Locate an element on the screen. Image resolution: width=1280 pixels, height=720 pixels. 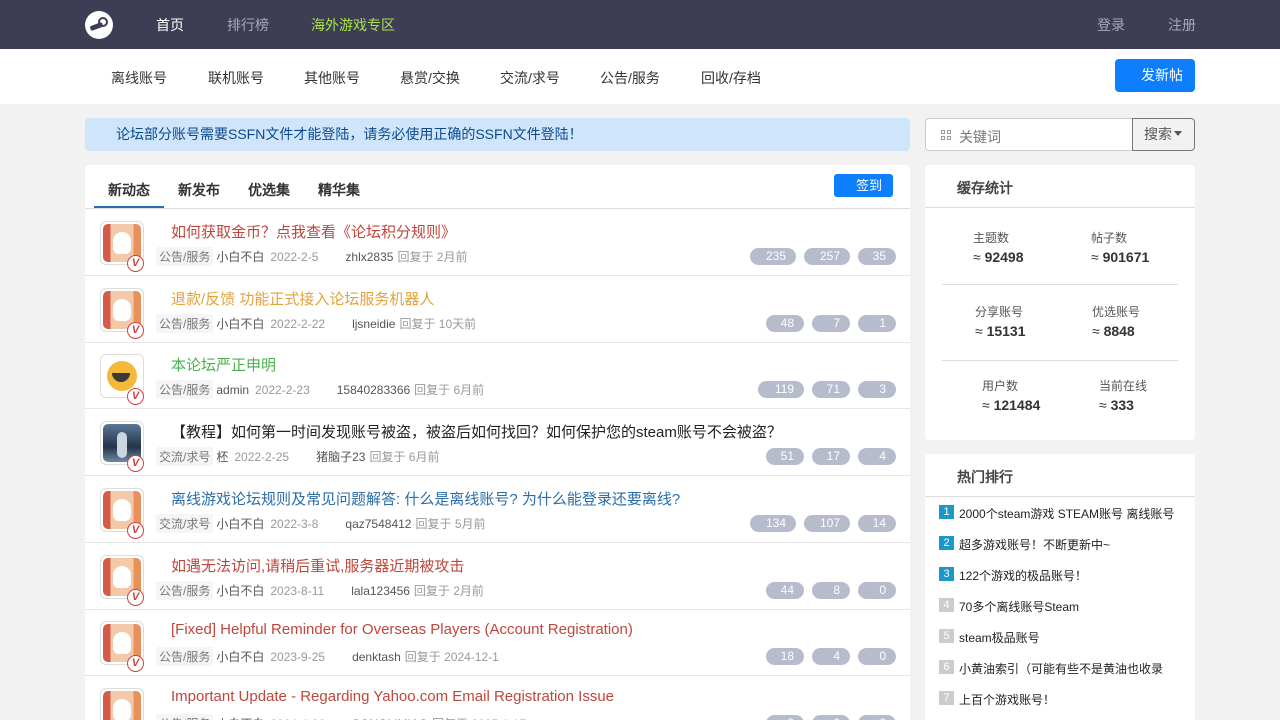
signin-button: 签到 is located at coordinates (863, 185).